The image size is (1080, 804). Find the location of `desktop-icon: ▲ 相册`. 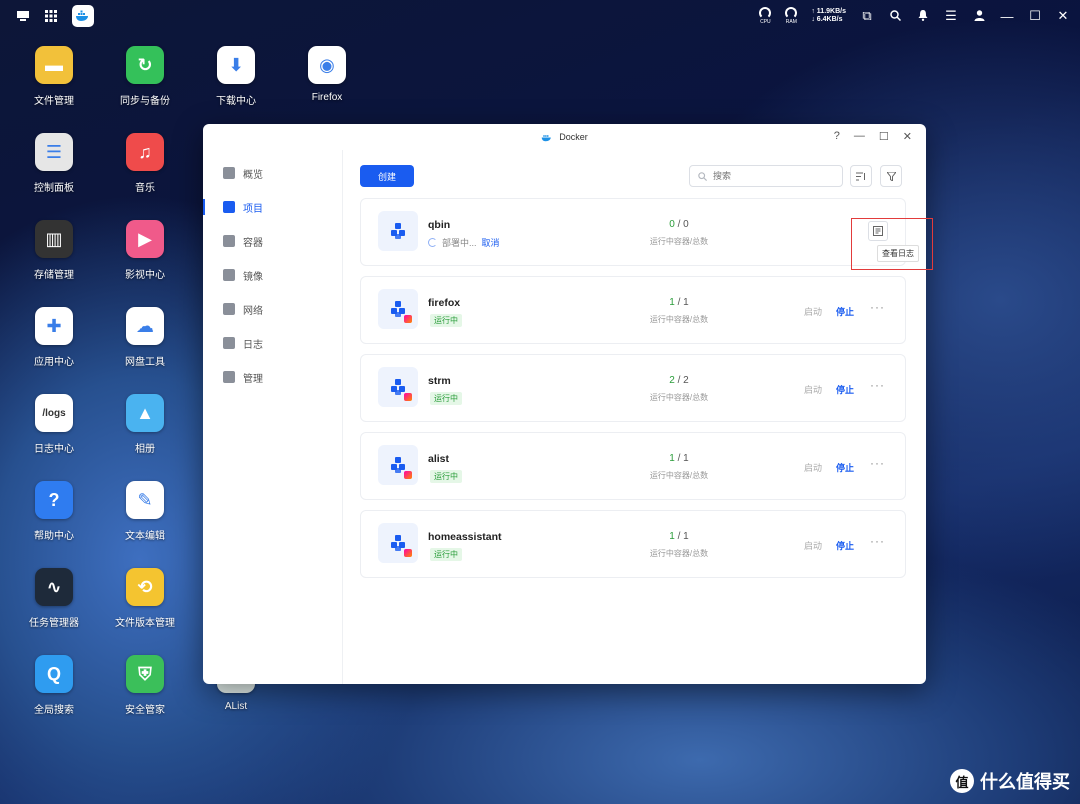

desktop-icon: ▲ 相册 is located at coordinates (145, 424).